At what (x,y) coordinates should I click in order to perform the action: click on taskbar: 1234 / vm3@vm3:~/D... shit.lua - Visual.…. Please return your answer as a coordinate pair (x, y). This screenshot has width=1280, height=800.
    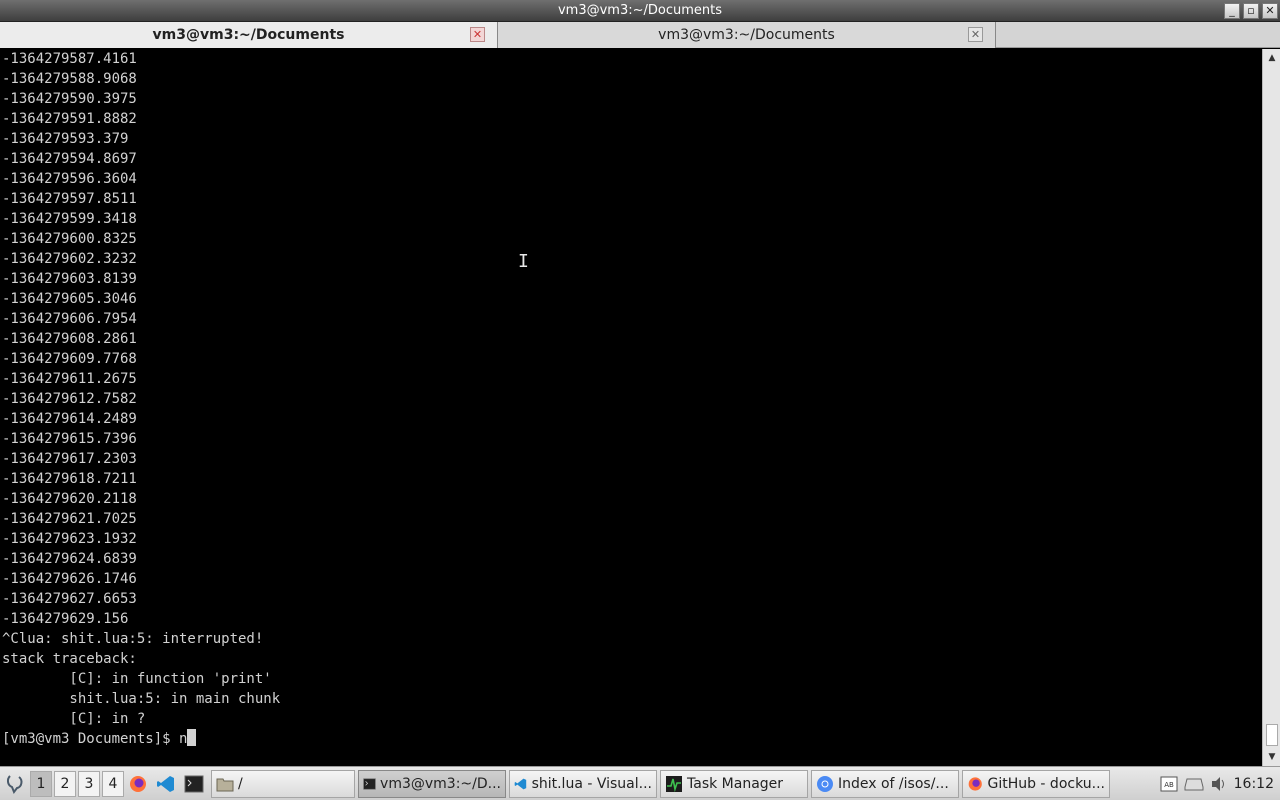
    Looking at the image, I should click on (640, 783).